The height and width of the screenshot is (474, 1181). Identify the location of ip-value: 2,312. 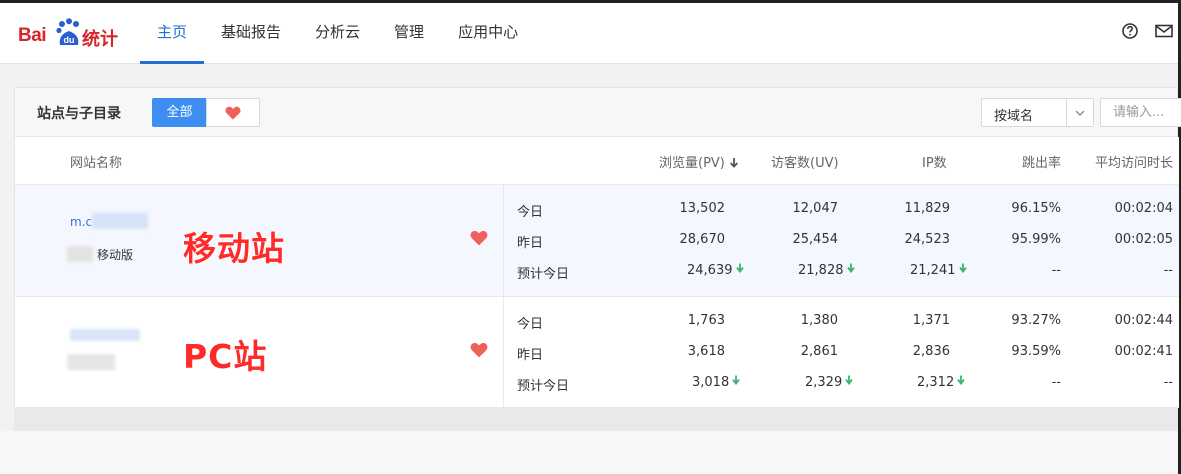
(936, 382).